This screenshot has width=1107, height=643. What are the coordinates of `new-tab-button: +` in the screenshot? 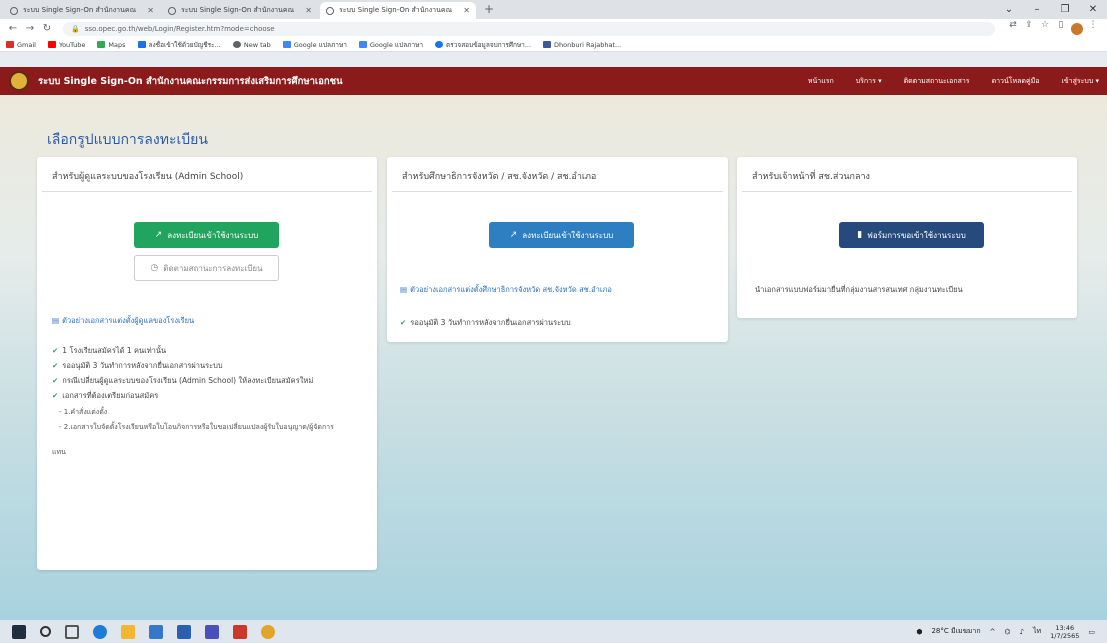 It's located at (489, 10).